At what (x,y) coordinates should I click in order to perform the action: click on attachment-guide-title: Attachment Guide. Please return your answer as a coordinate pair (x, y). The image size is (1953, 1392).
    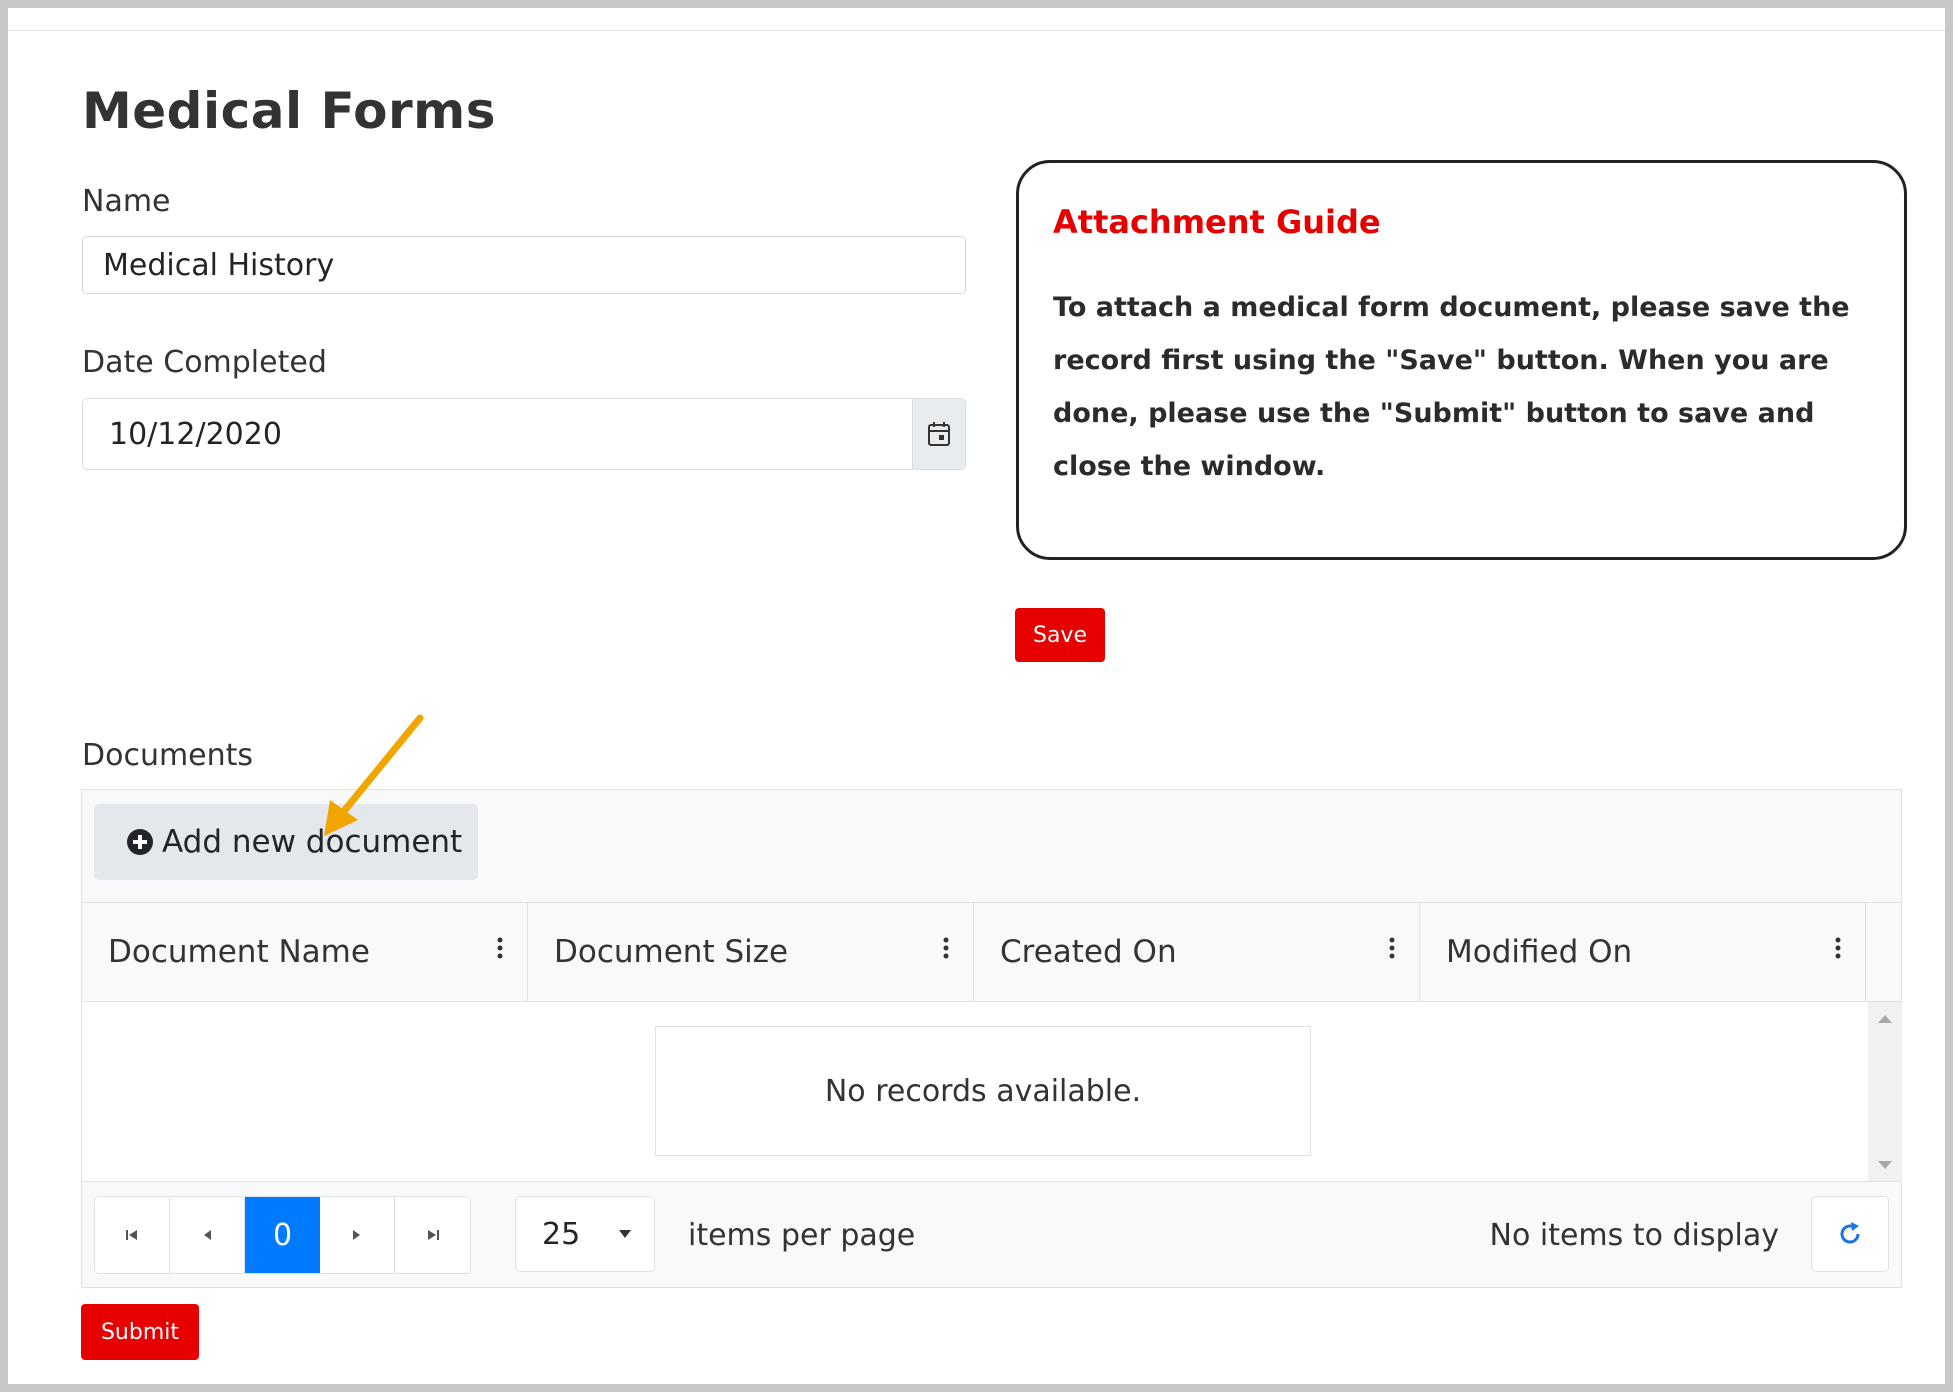
    Looking at the image, I should click on (1217, 222).